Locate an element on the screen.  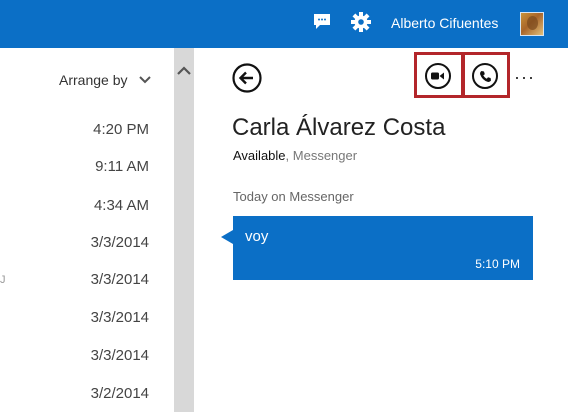
list-item-time: 9:11 AM is located at coordinates (122, 166).